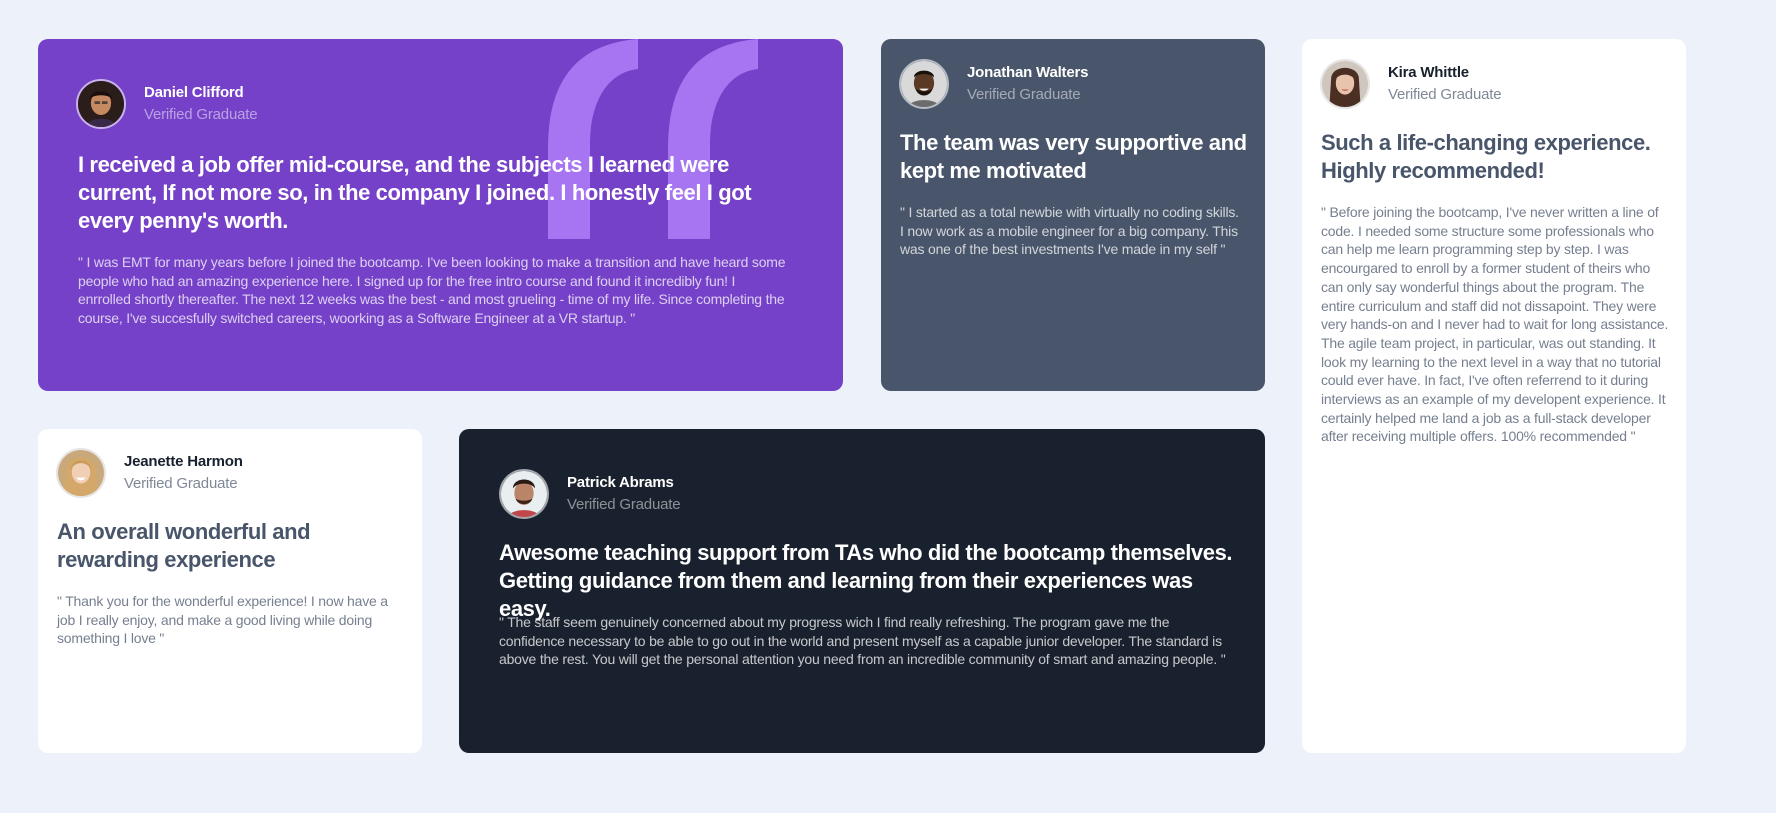 This screenshot has height=813, width=1776. Describe the element at coordinates (149, 473) in the screenshot. I see `author-header: Jeanette Harmon Verified Graduate` at that location.